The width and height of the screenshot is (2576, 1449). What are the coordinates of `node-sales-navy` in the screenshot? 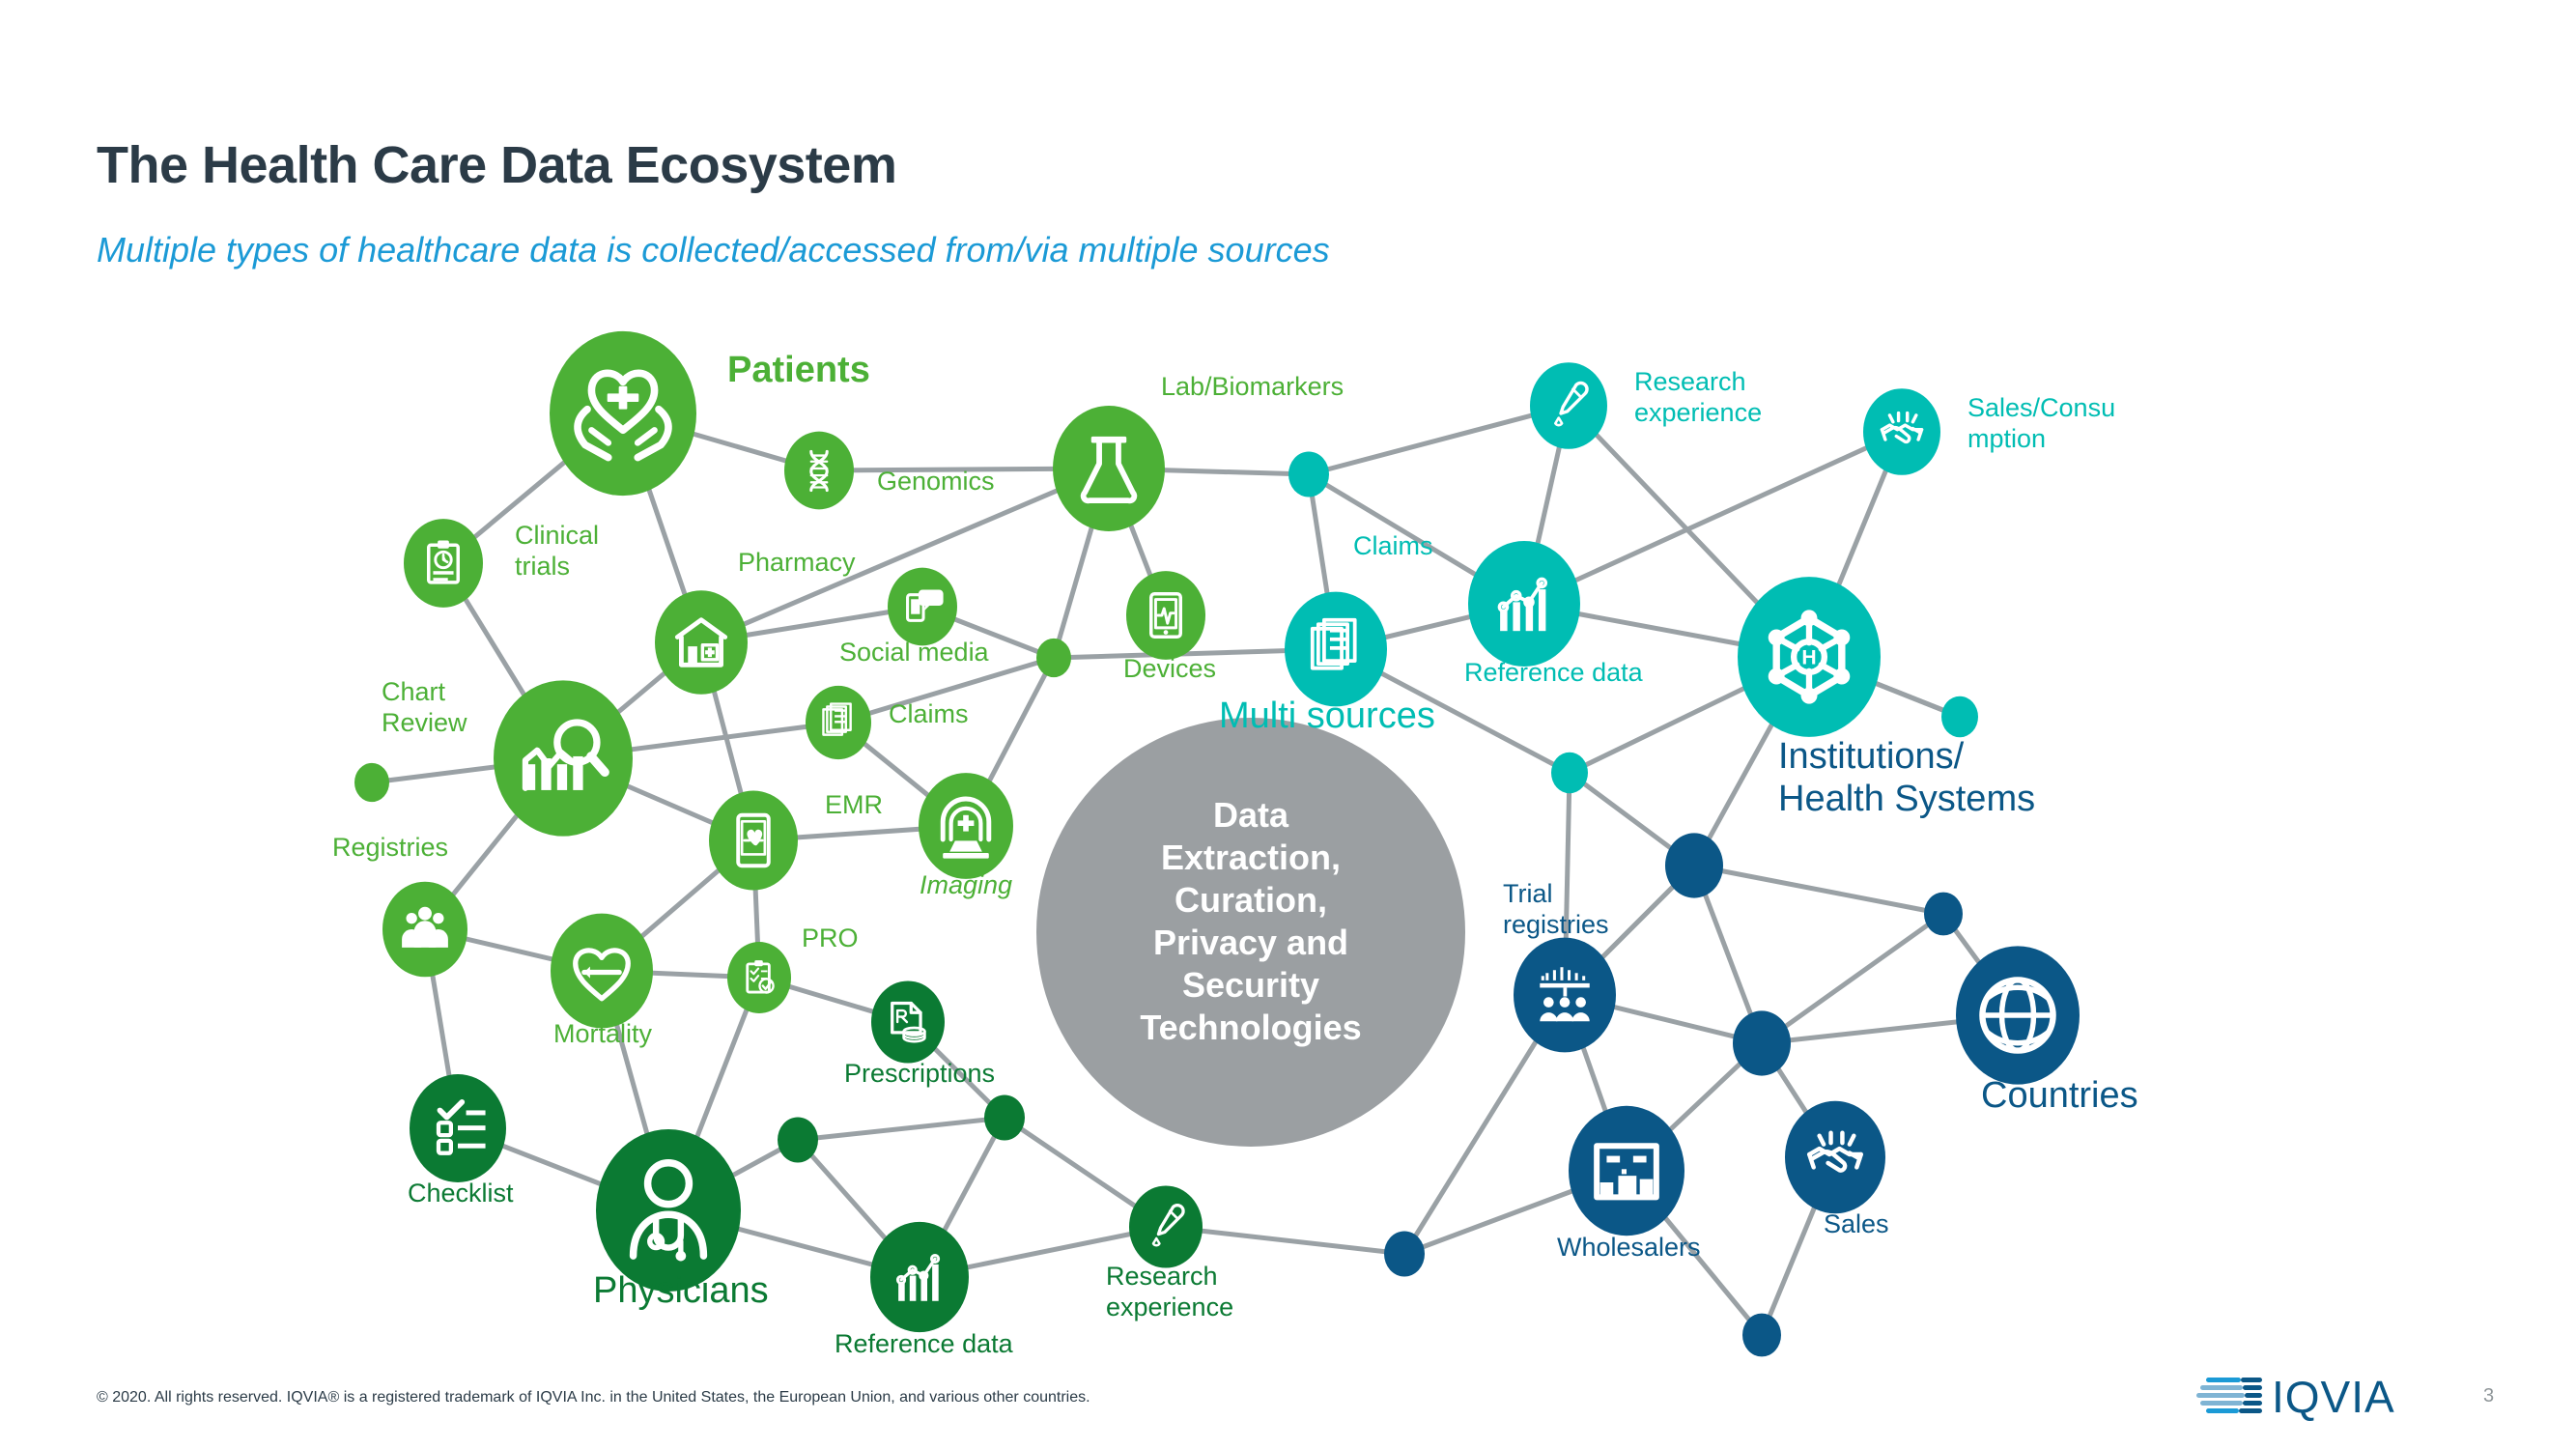 It's located at (1835, 1157).